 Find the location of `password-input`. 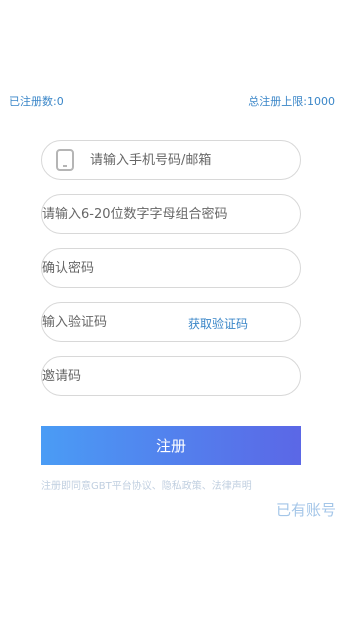

password-input is located at coordinates (167, 214).